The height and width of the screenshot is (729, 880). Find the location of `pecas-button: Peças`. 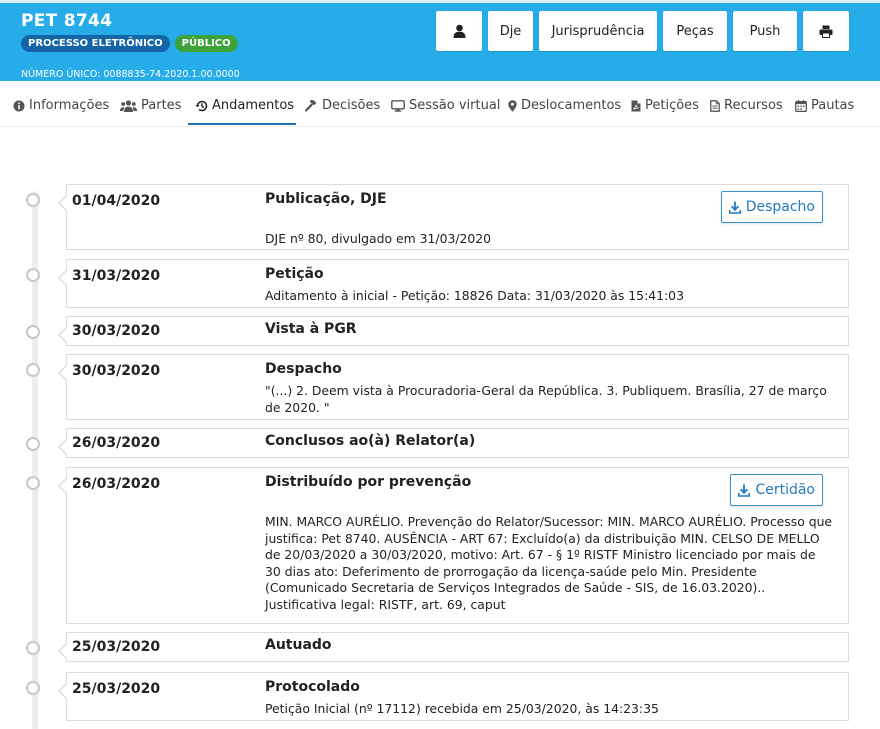

pecas-button: Peças is located at coordinates (695, 31).